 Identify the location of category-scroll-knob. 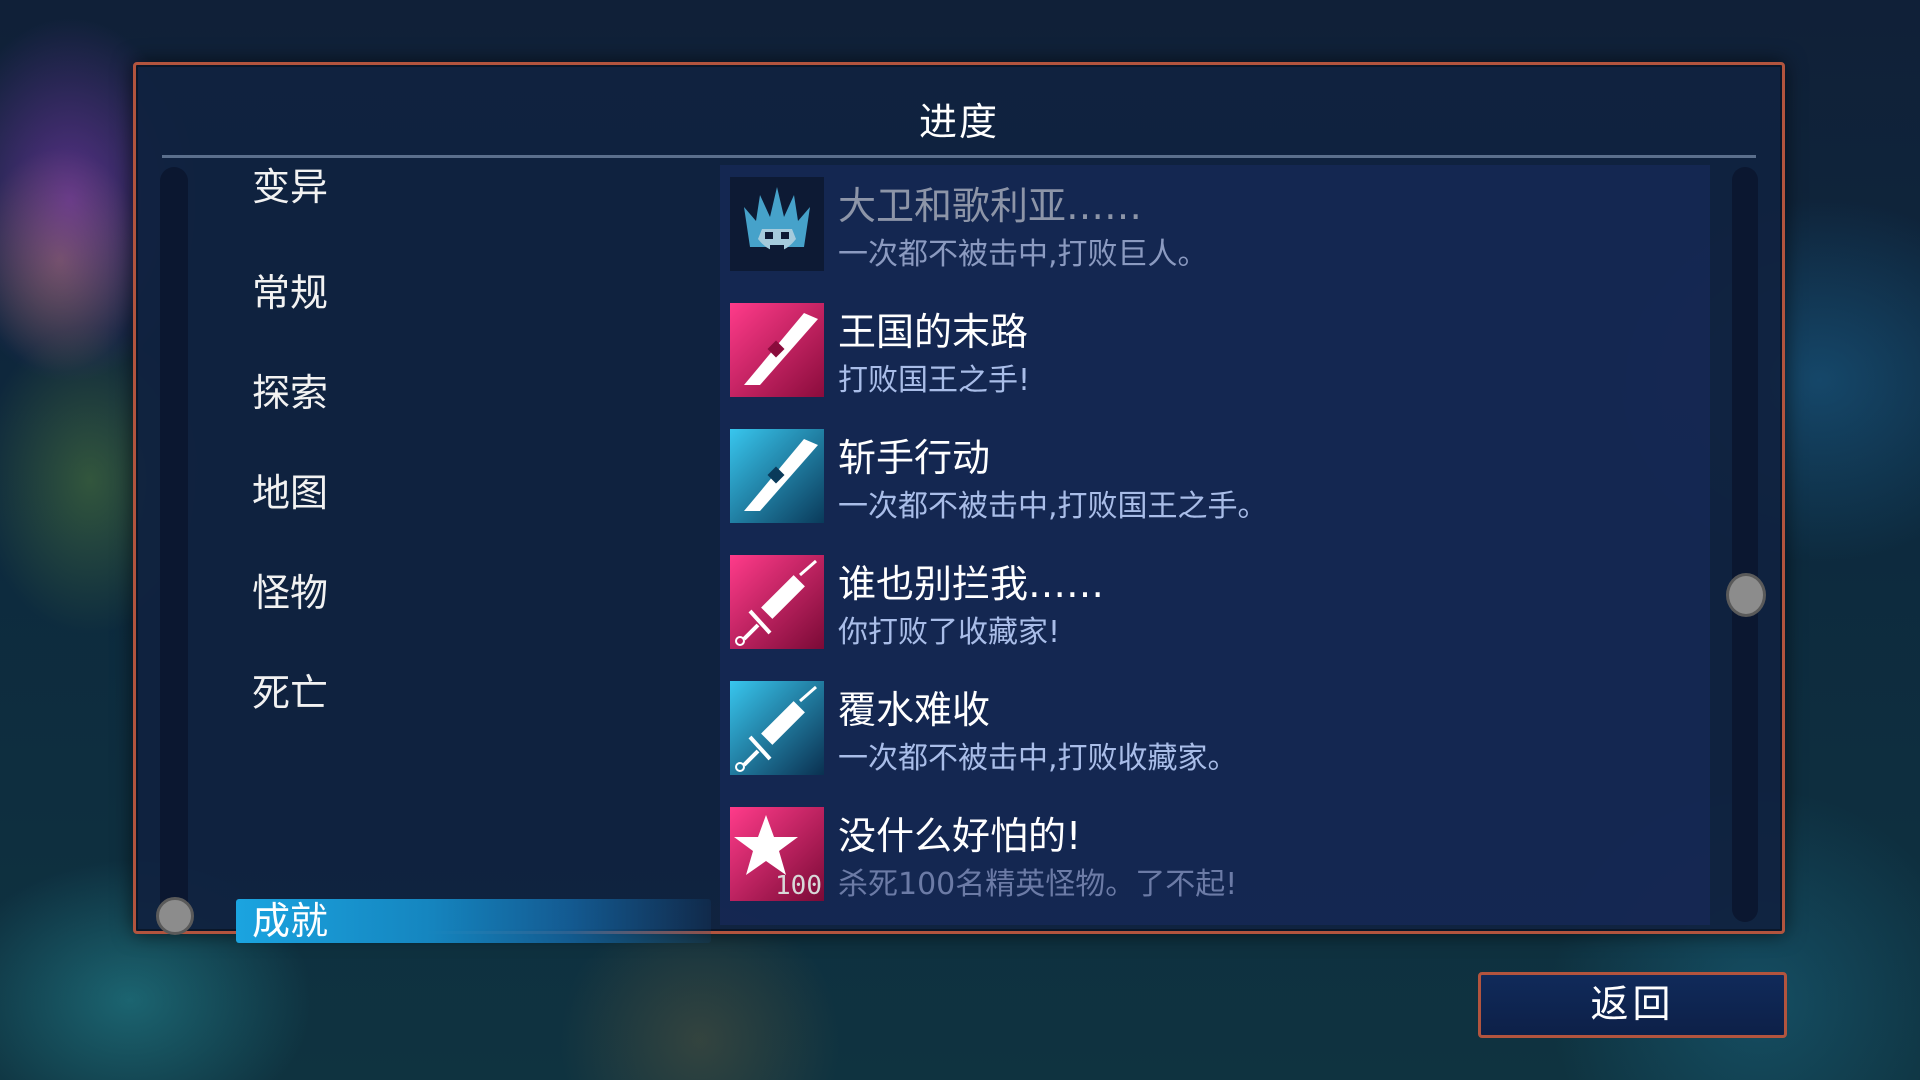
(175, 916).